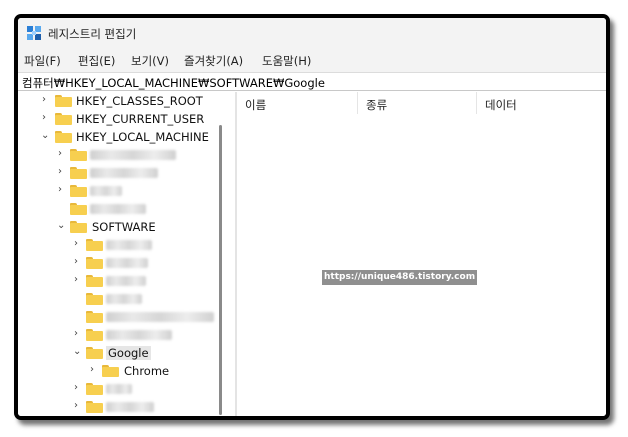 Image resolution: width=628 pixels, height=437 pixels. I want to click on watermark: https://unique486.tistory.com, so click(400, 277).